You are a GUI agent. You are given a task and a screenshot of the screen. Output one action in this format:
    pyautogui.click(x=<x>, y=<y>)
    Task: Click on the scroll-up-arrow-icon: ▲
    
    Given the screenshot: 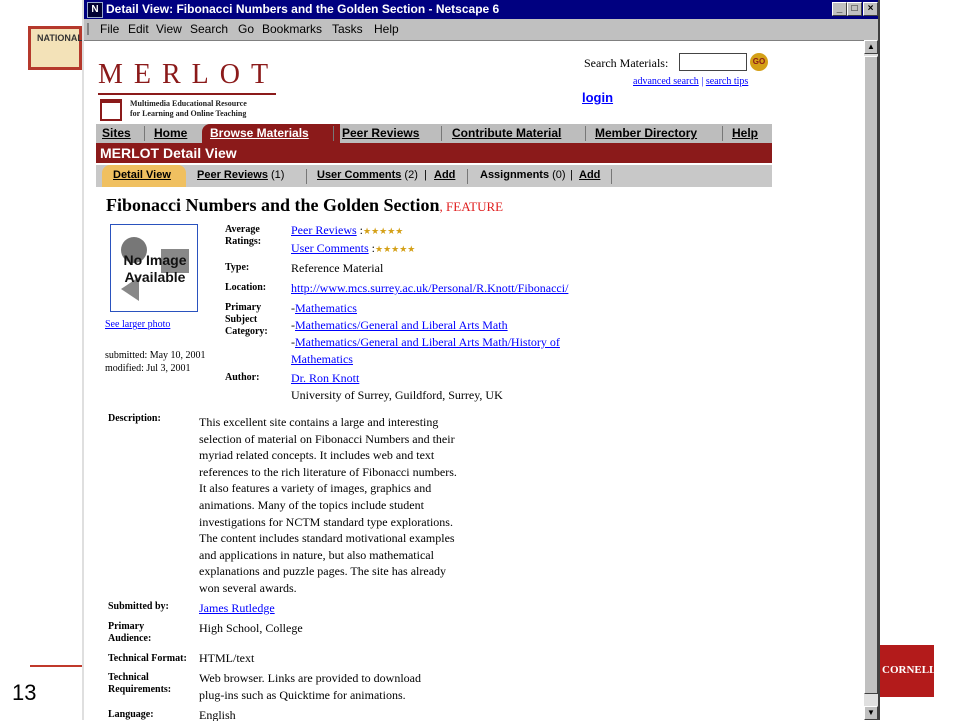 What is the action you would take?
    pyautogui.click(x=871, y=47)
    